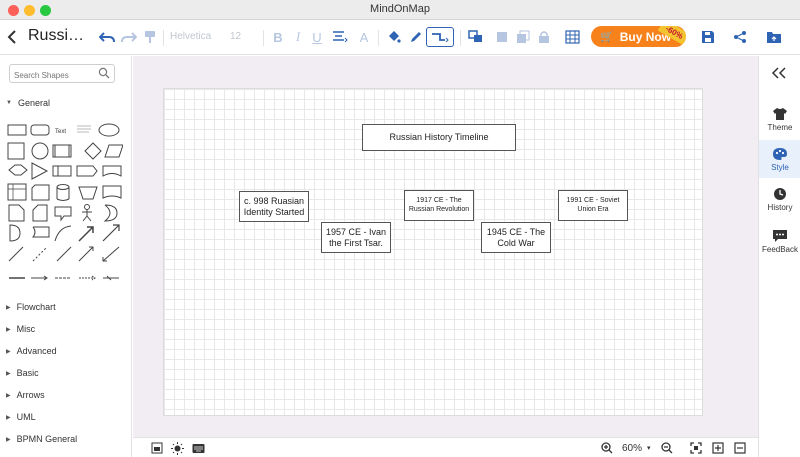 The width and height of the screenshot is (800, 457). What do you see at coordinates (274, 206) in the screenshot?
I see `node-998: c. 998 Ruasian Identity Started` at bounding box center [274, 206].